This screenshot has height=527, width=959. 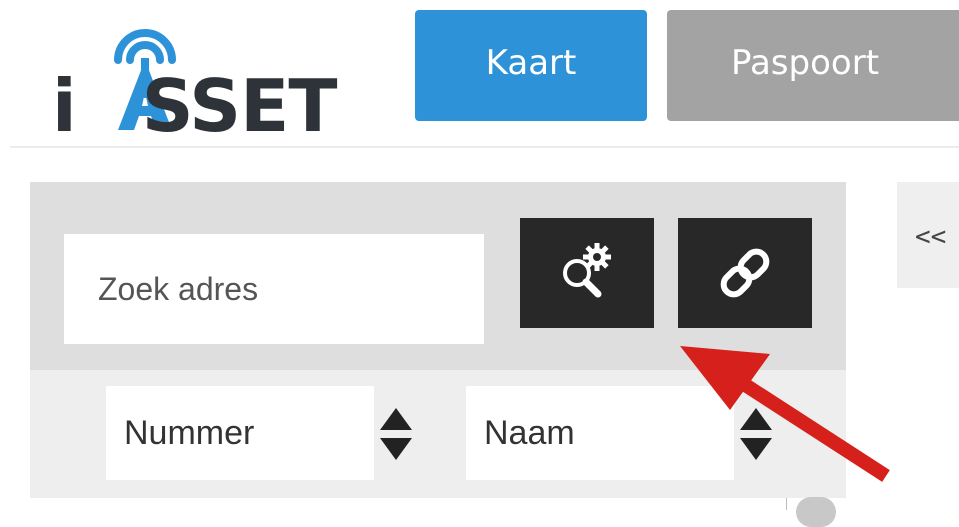 What do you see at coordinates (64, 106) in the screenshot?
I see `logo-letter-i: i` at bounding box center [64, 106].